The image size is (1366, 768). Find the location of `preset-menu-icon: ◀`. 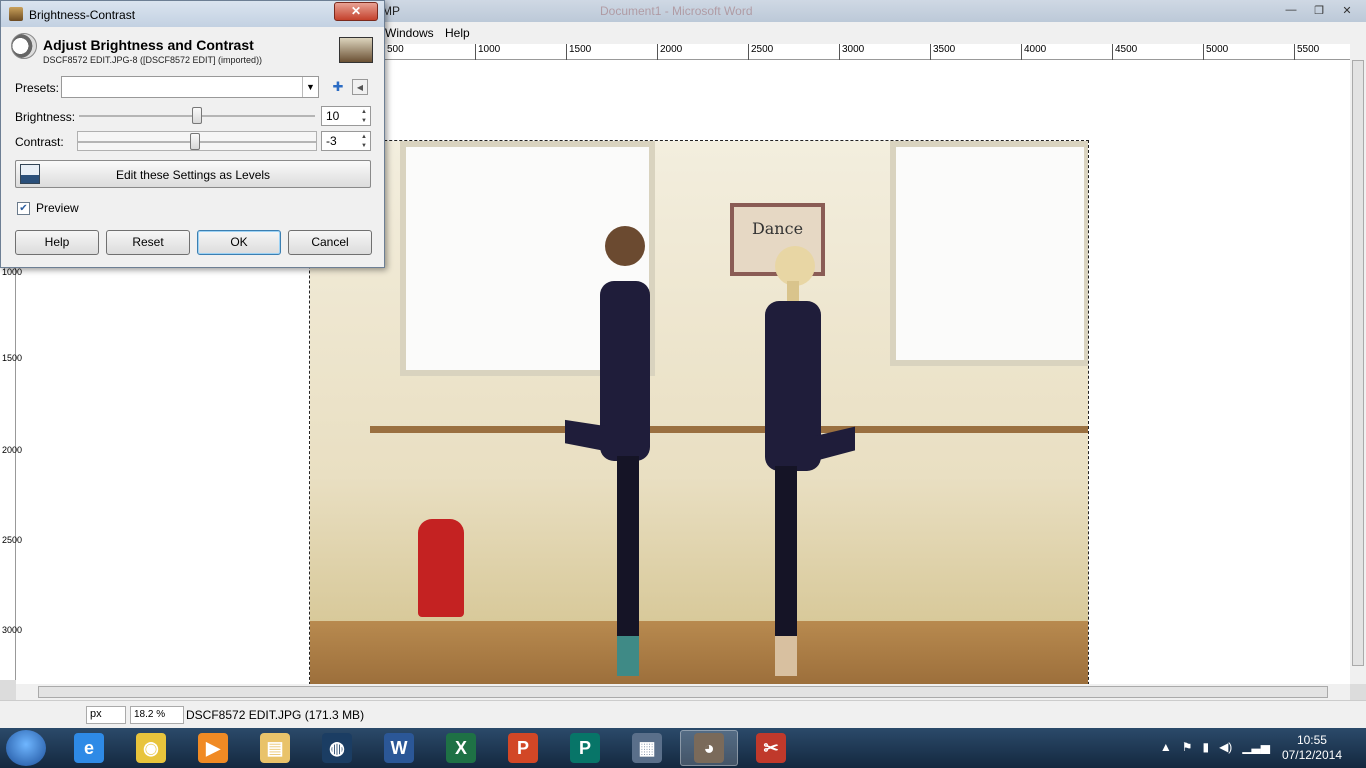

preset-menu-icon: ◀ is located at coordinates (360, 87).